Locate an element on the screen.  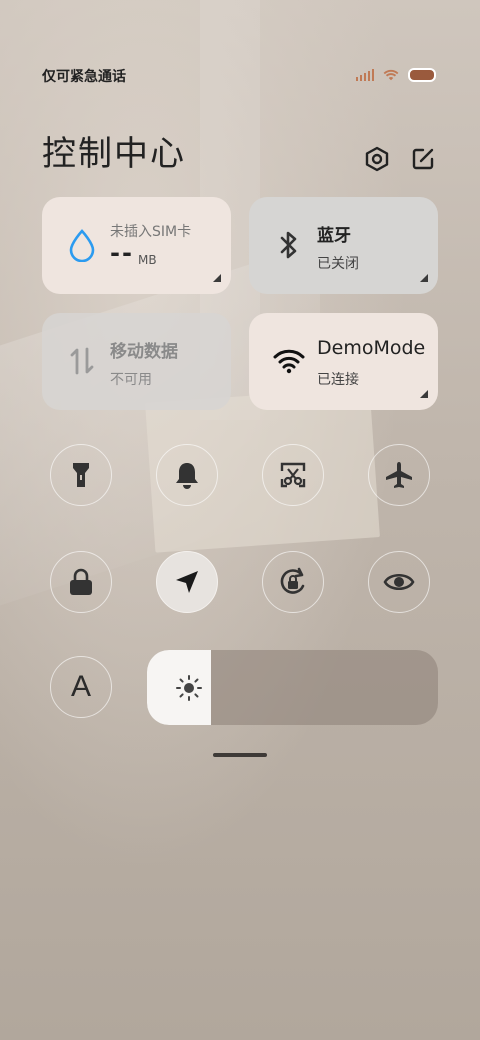
rotation-lock-icon is located at coordinates (292, 580).